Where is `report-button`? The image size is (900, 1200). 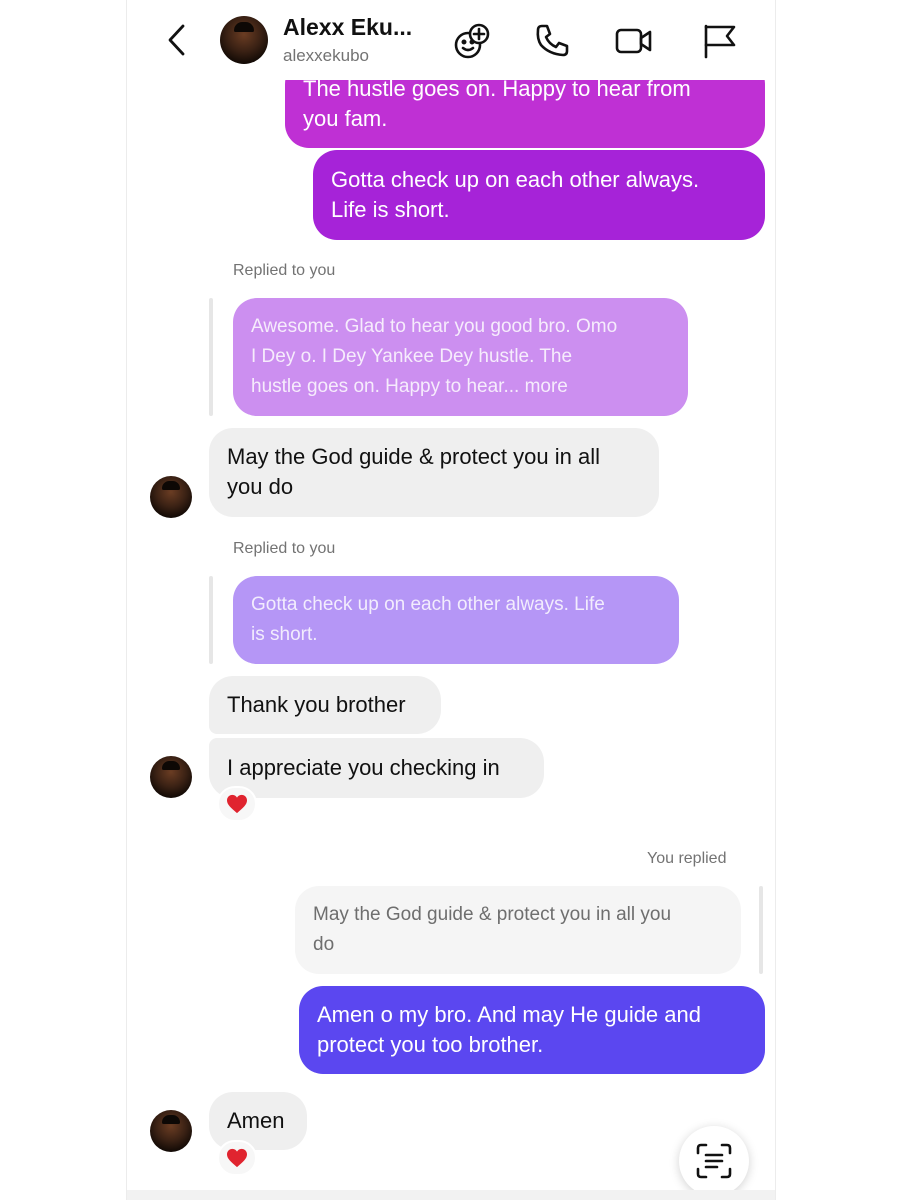
report-button is located at coordinates (720, 41).